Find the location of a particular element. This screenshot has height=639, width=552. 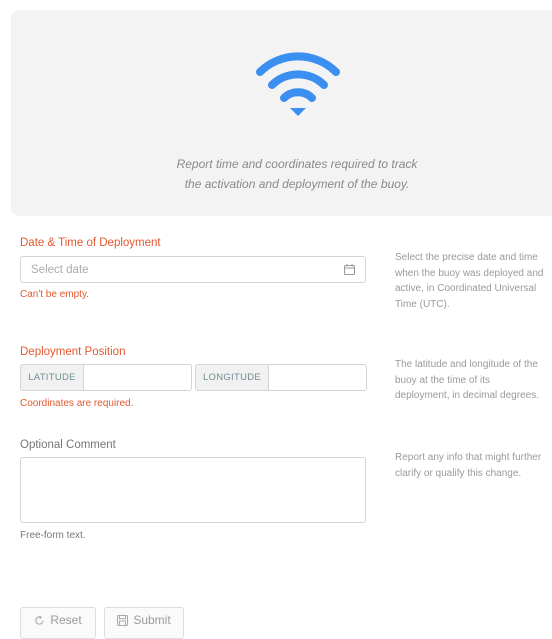

deployment-date-label: Date & Time of Deployment is located at coordinates (90, 243).